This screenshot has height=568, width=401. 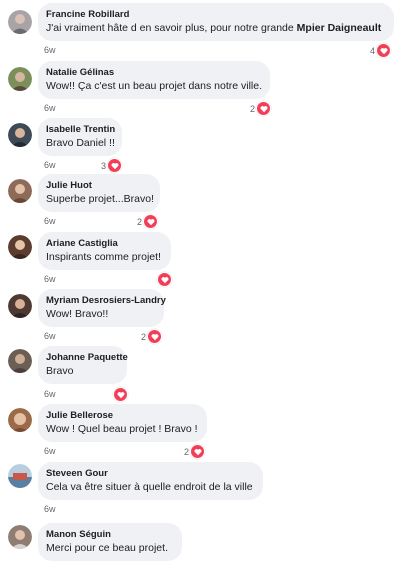 I want to click on reaction-count: 3, so click(x=104, y=165).